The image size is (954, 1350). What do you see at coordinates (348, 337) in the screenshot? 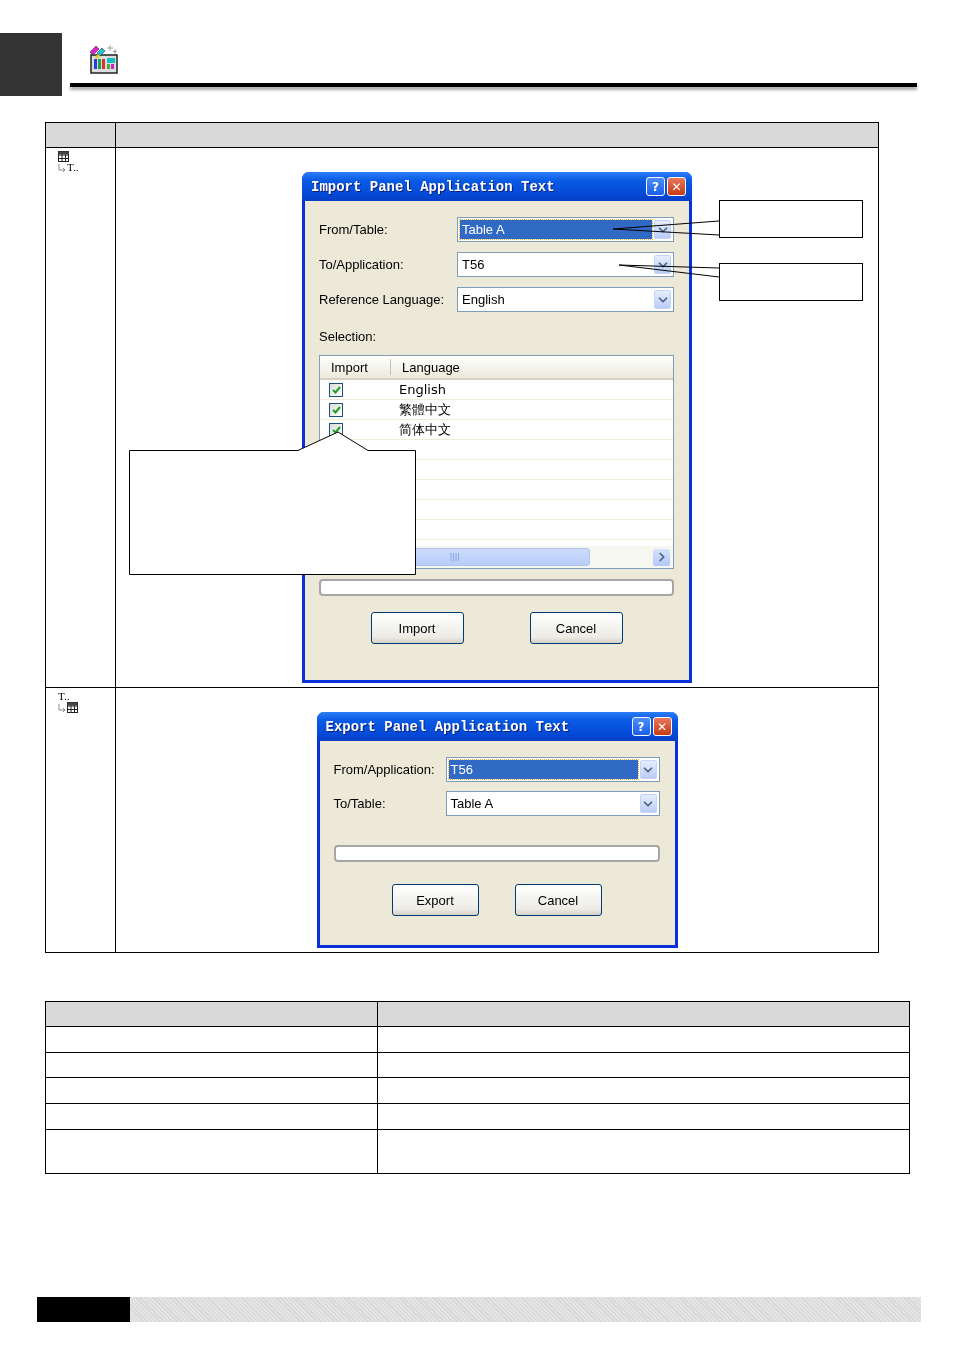
I see `selection-label: Selection:` at bounding box center [348, 337].